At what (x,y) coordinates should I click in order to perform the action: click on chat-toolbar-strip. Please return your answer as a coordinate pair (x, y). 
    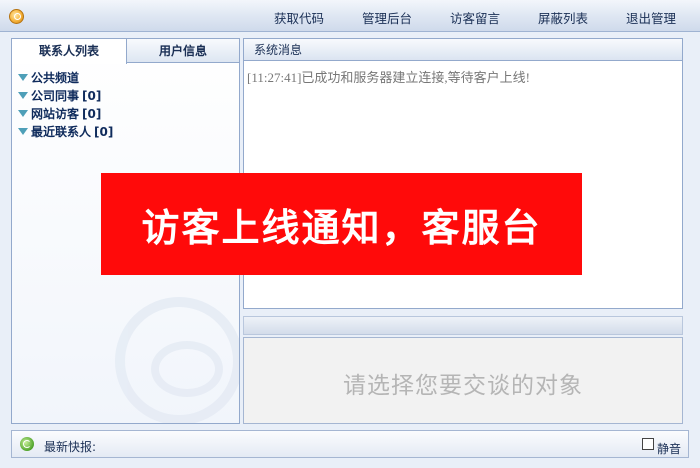
    Looking at the image, I should click on (463, 325).